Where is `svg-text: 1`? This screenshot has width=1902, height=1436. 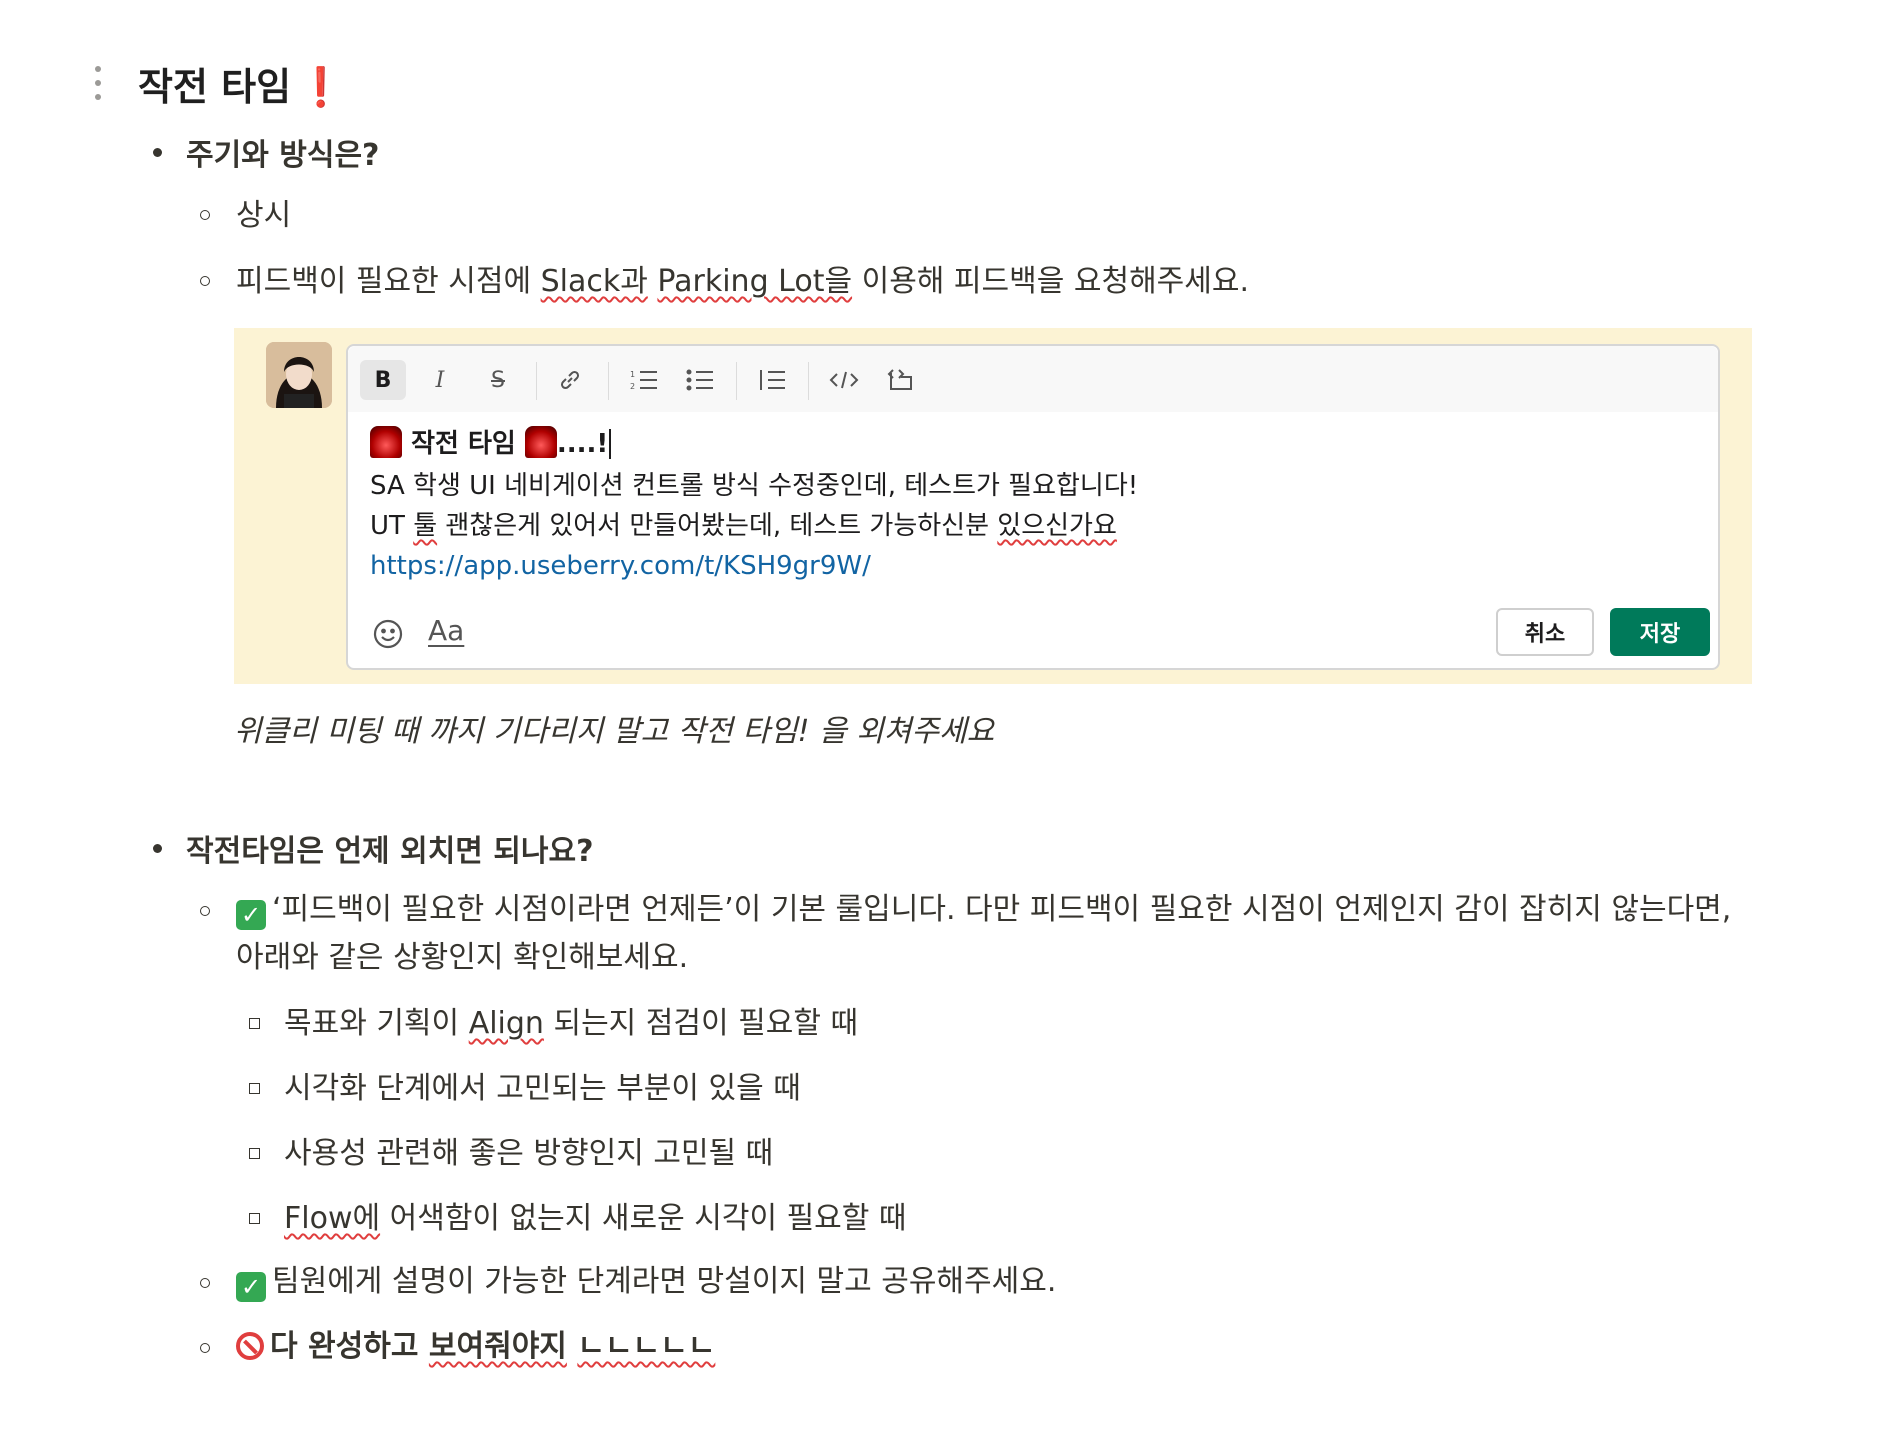 svg-text: 1 is located at coordinates (632, 374).